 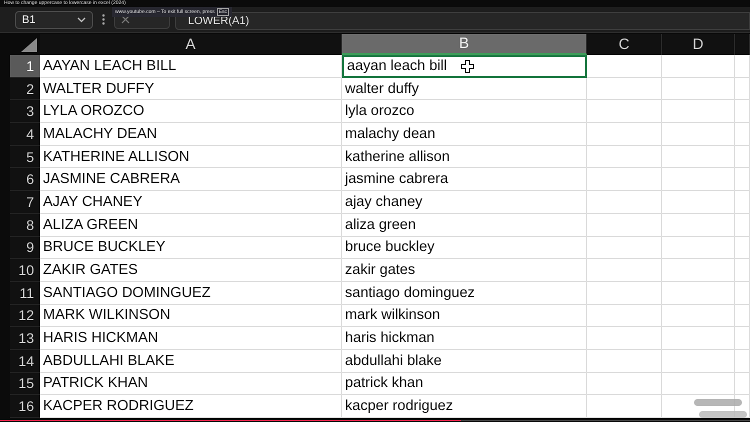 I want to click on row-header: 2, so click(x=25, y=89).